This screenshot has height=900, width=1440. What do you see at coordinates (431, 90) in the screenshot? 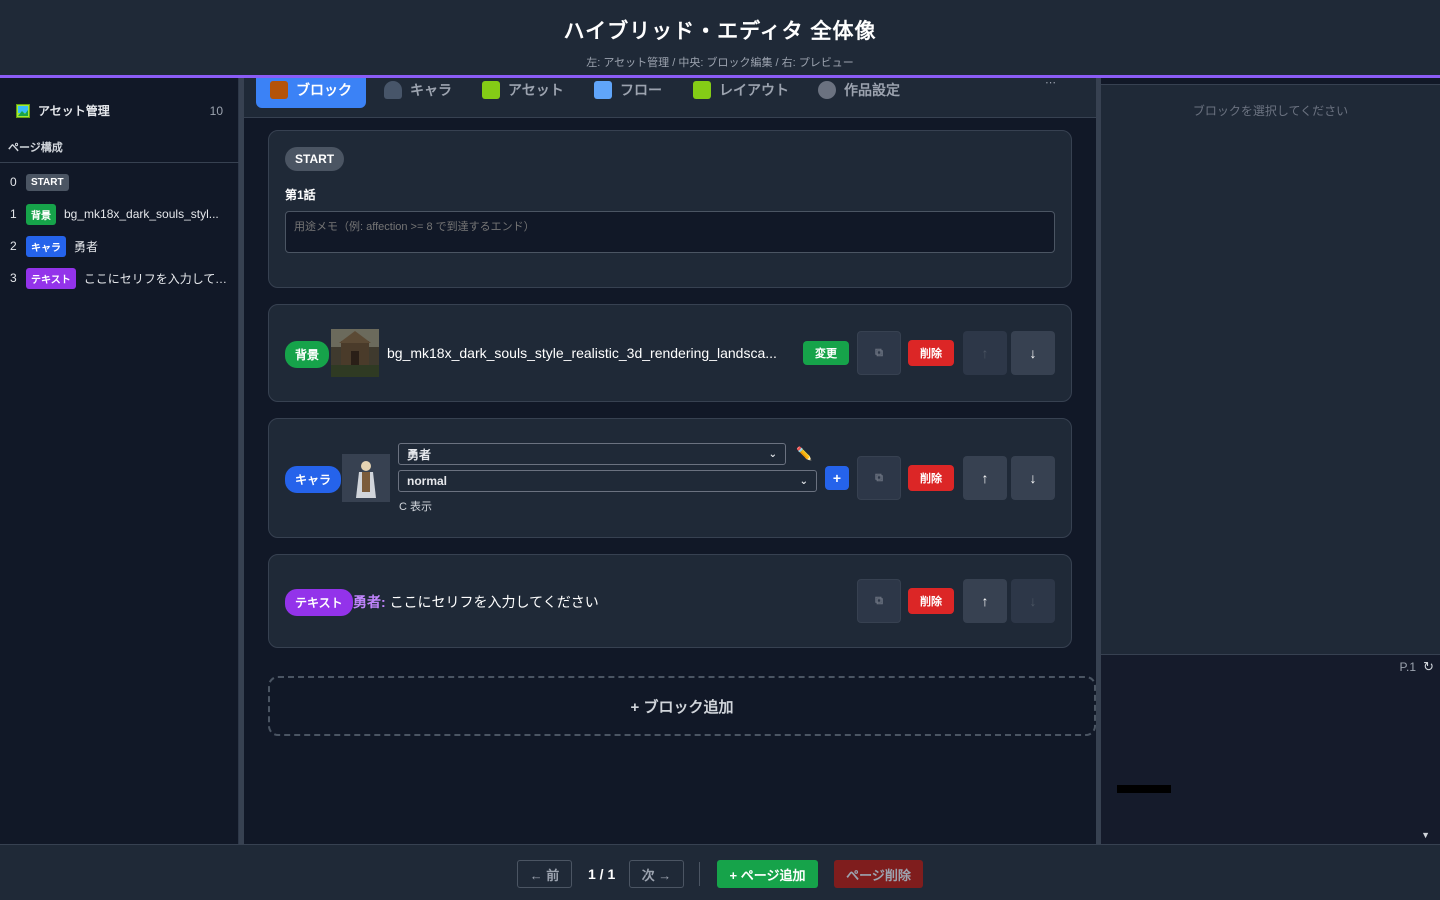
I see `tab-label: キャラ` at bounding box center [431, 90].